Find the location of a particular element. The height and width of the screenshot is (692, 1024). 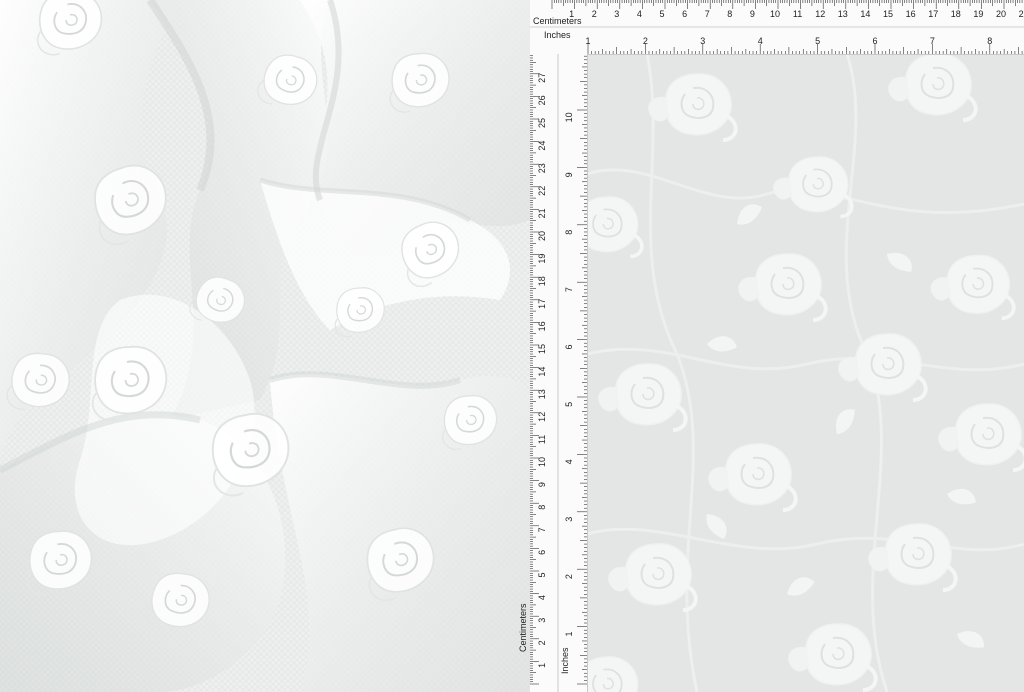

top-ruler-inch-number: 5 is located at coordinates (817, 41).